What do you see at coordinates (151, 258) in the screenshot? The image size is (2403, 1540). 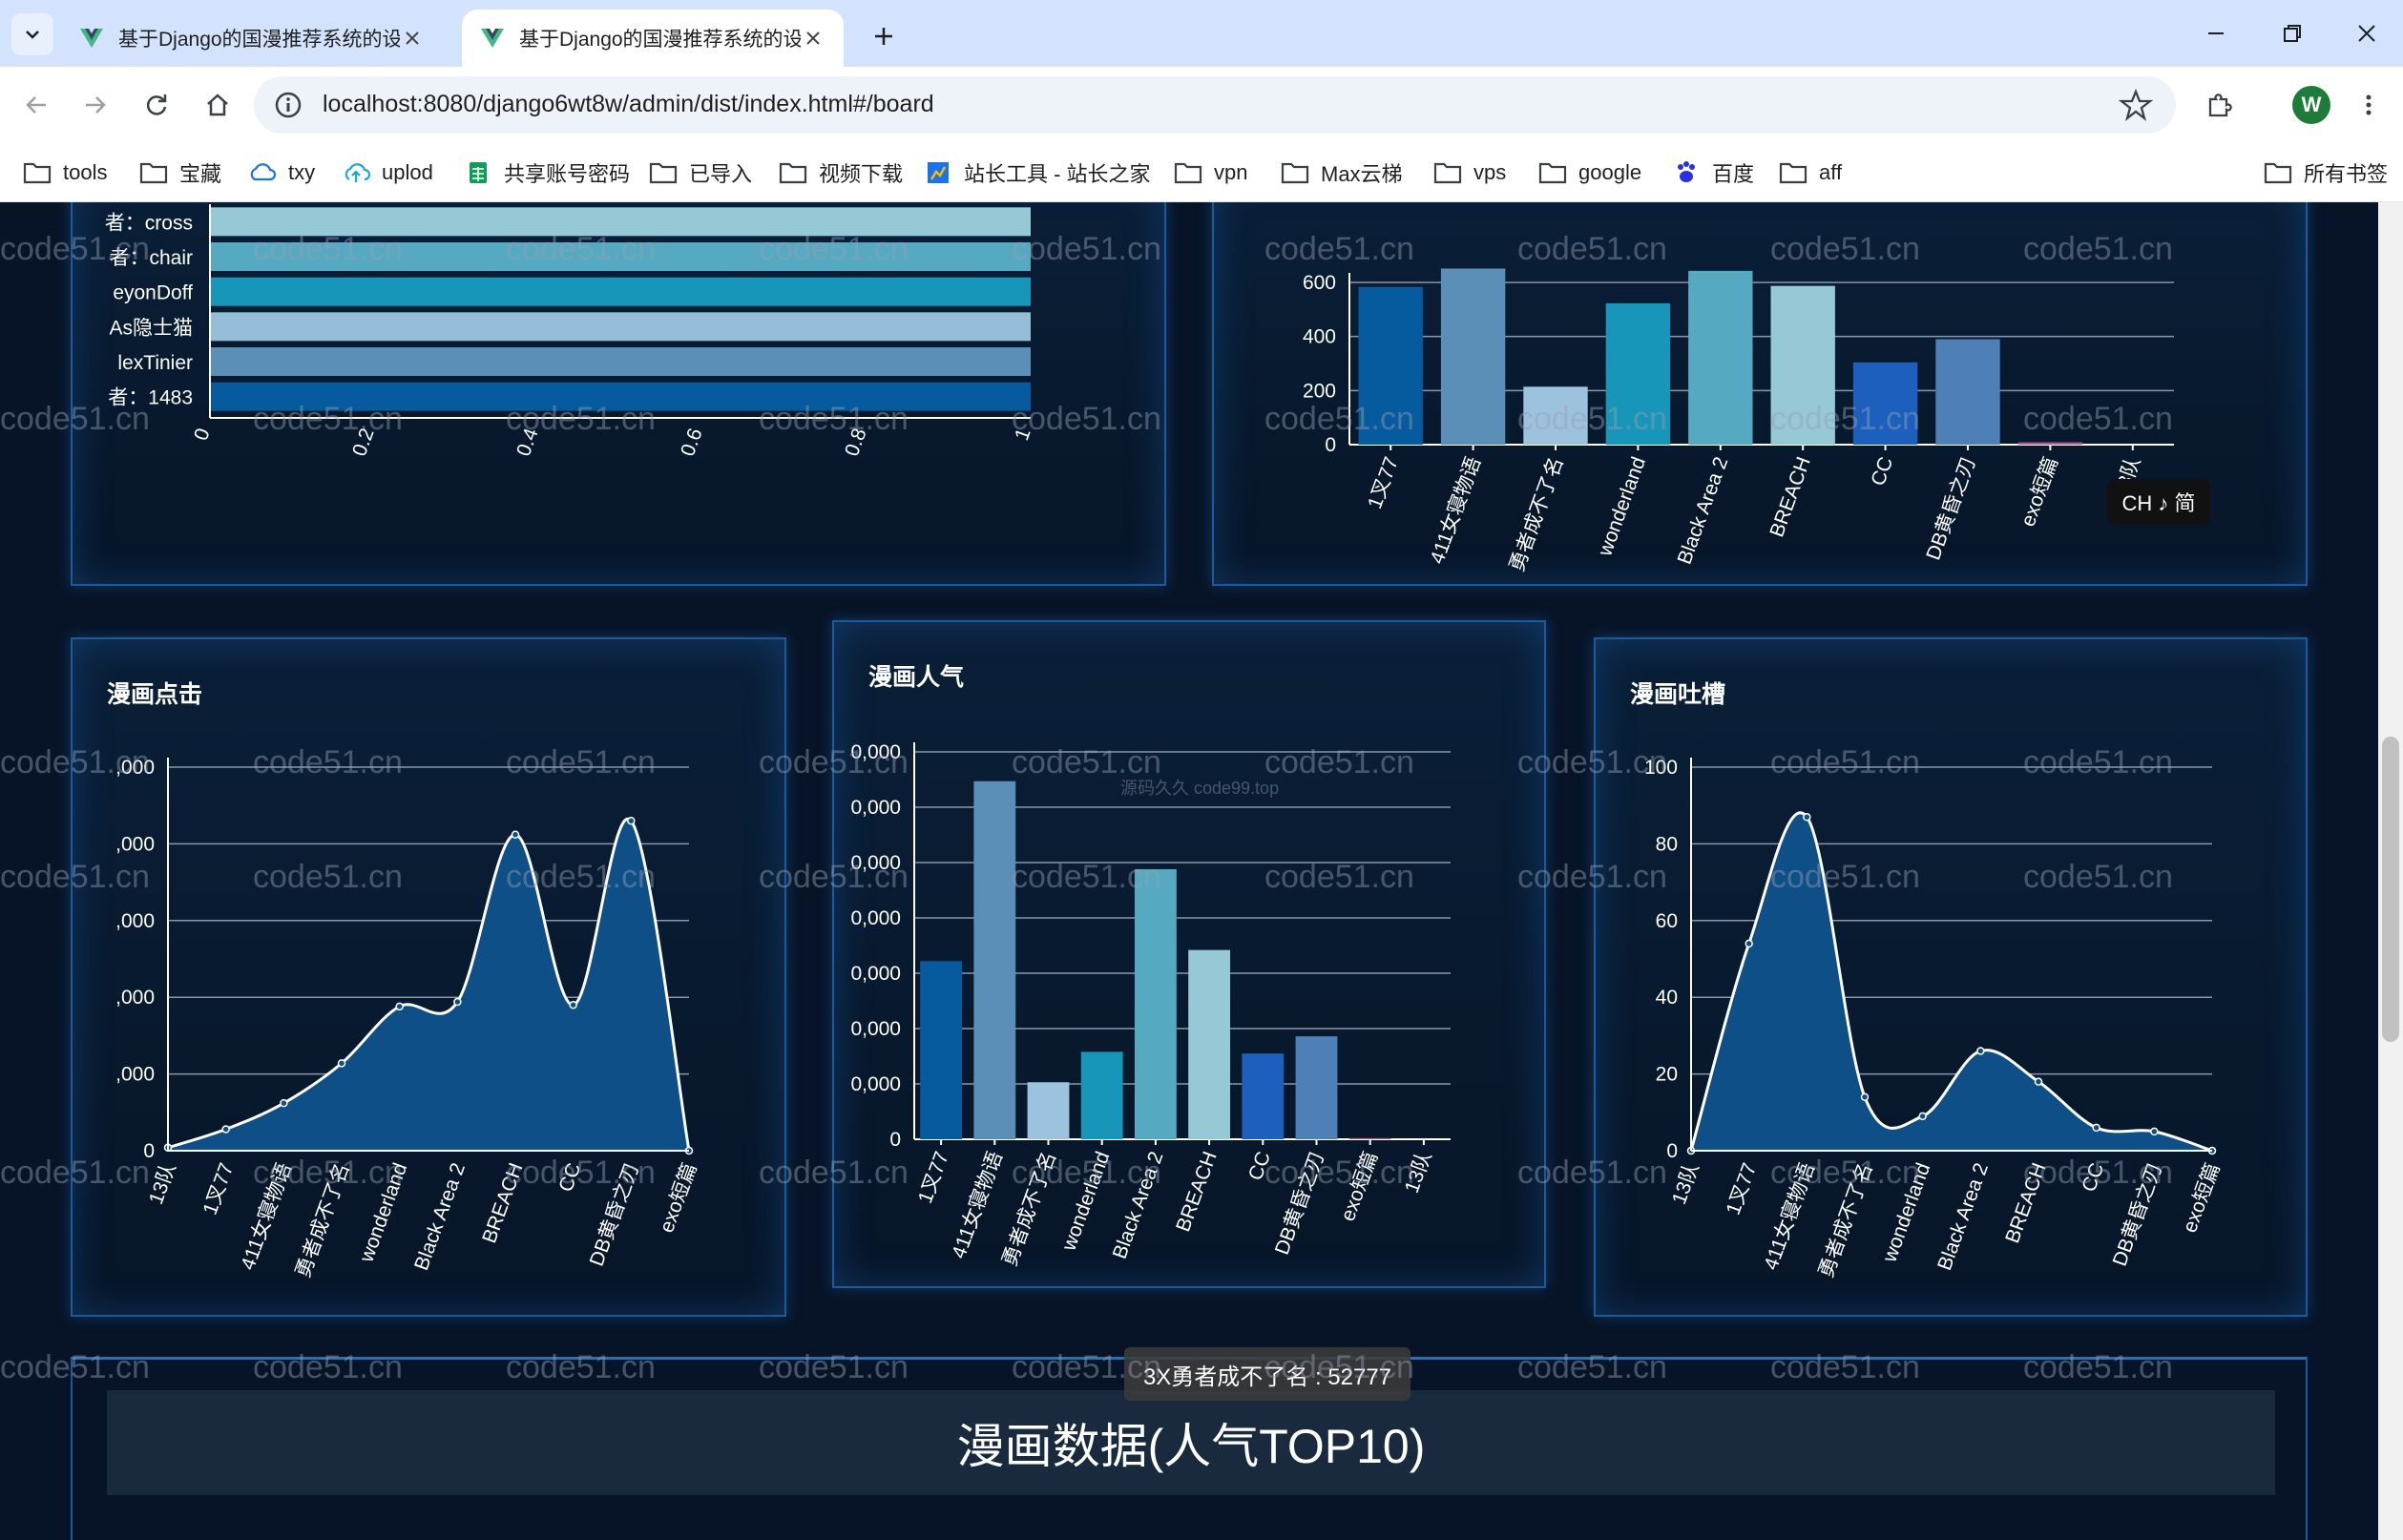 I see `y-tick-label: 者：chair` at bounding box center [151, 258].